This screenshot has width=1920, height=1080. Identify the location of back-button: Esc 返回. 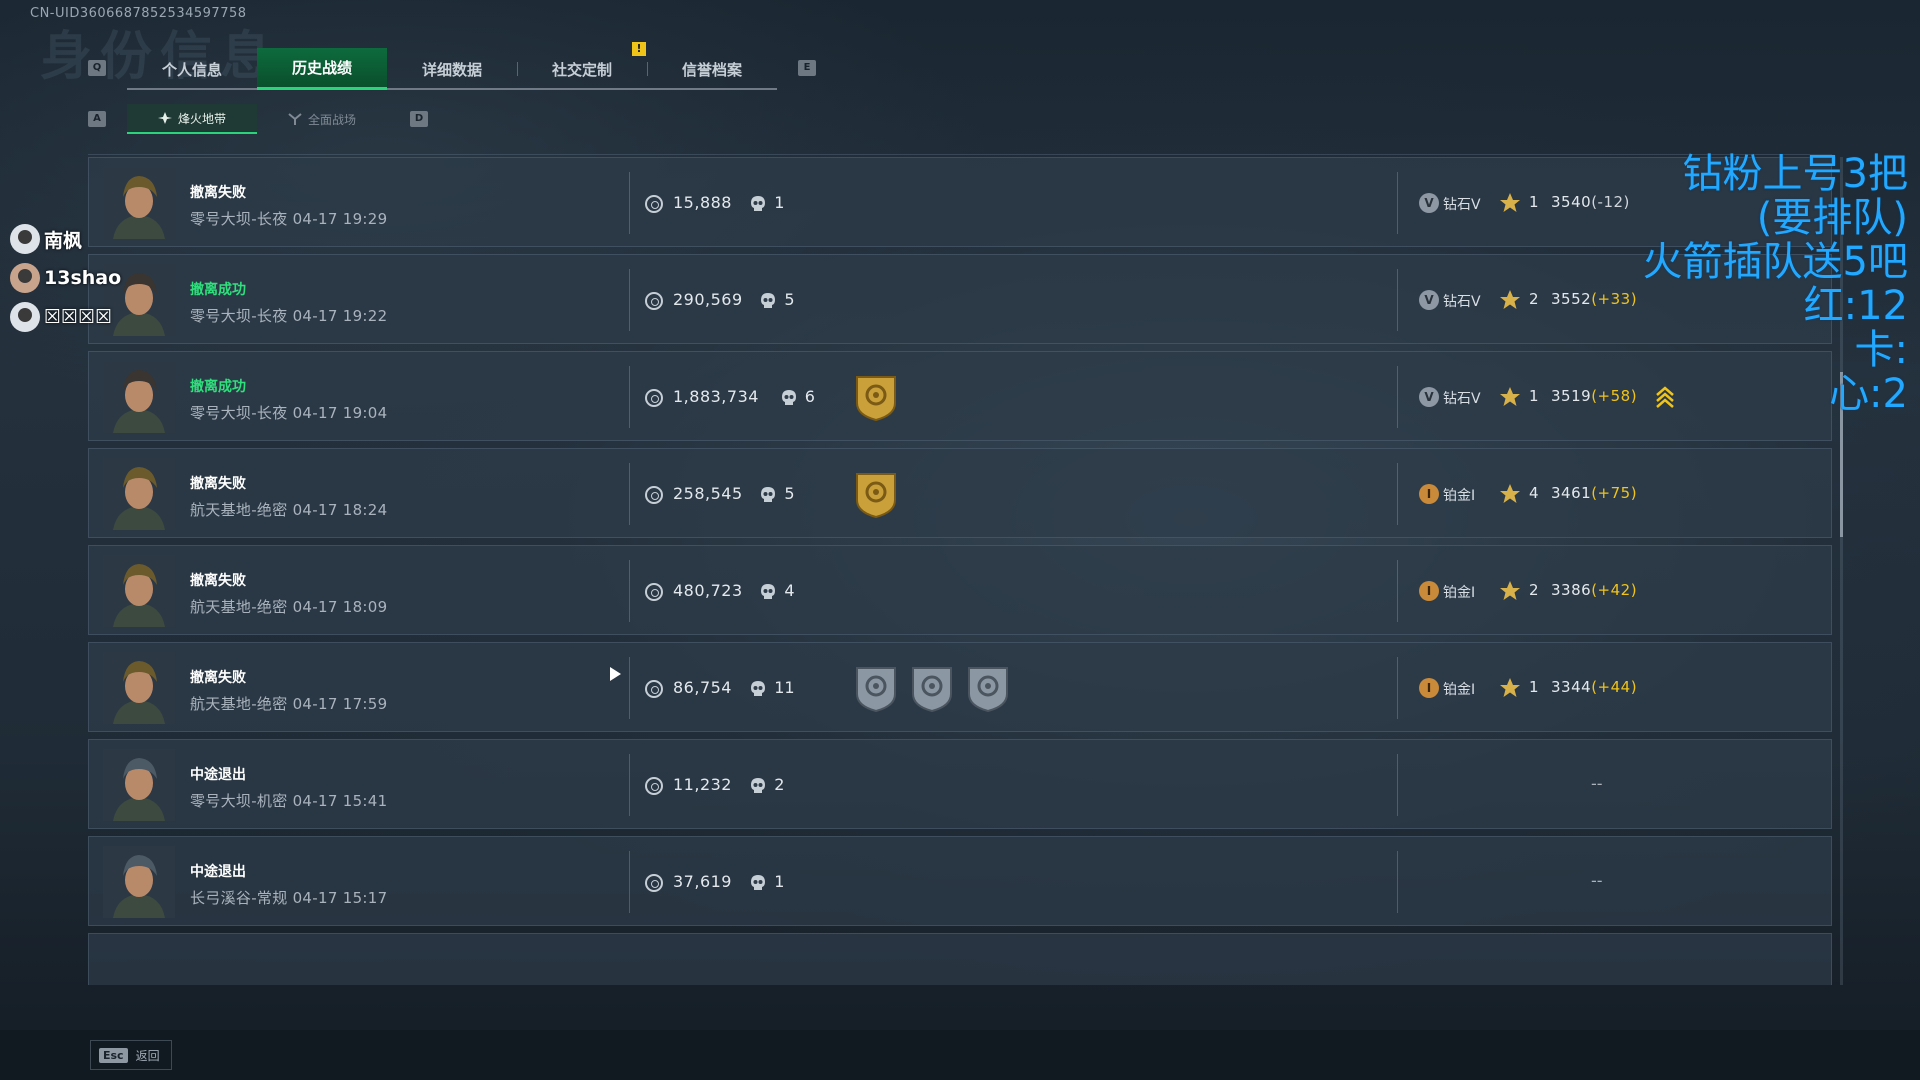
(131, 1055).